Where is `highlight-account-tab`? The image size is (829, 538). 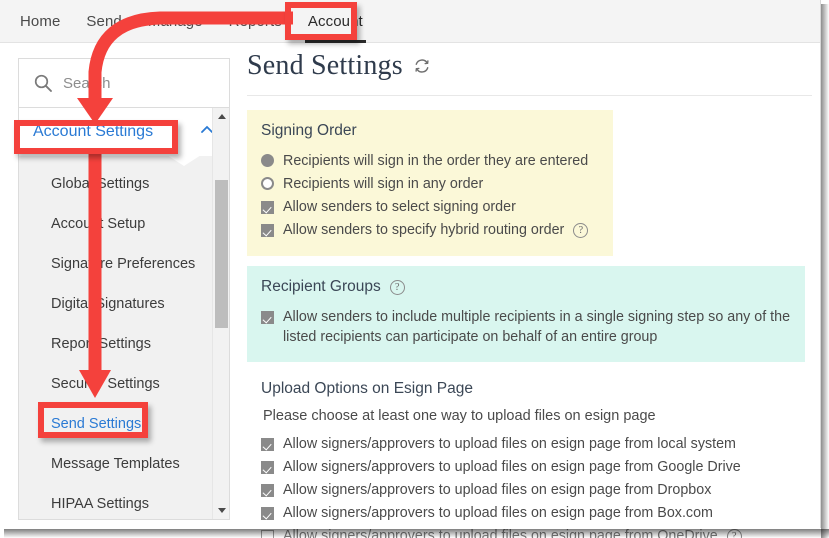 highlight-account-tab is located at coordinates (321, 21).